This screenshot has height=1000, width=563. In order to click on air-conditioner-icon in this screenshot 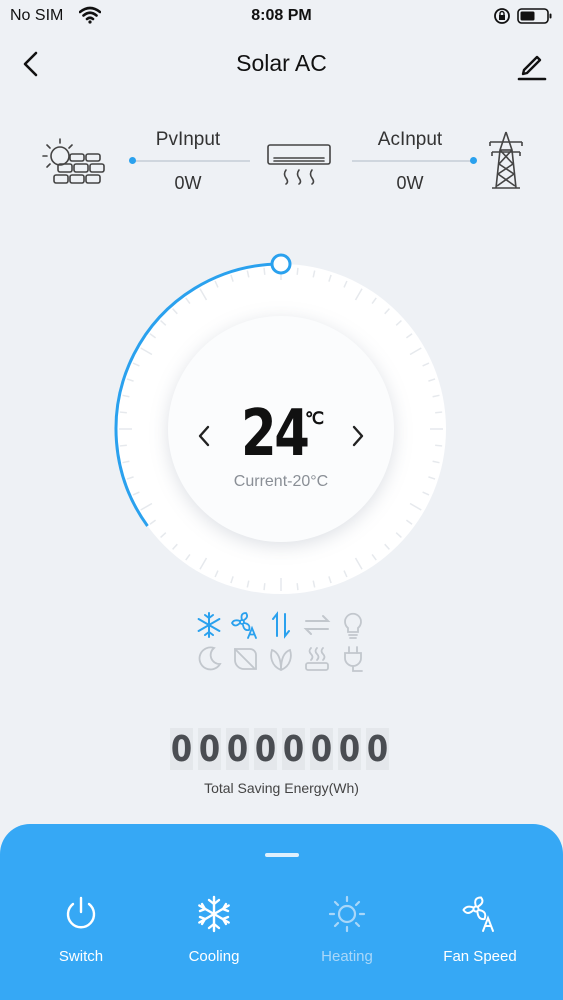, I will do `click(299, 166)`.